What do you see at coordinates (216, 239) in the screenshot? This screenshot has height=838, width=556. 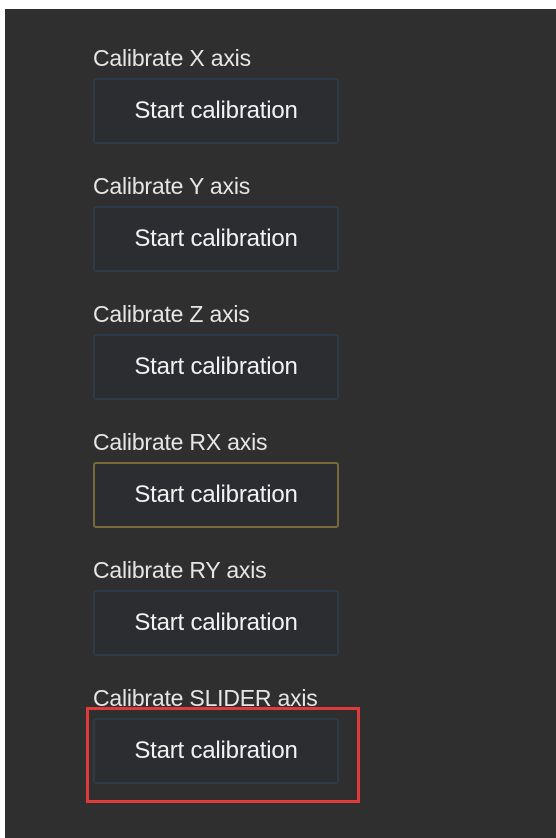 I see `start-calibration-y-button: Start calibration` at bounding box center [216, 239].